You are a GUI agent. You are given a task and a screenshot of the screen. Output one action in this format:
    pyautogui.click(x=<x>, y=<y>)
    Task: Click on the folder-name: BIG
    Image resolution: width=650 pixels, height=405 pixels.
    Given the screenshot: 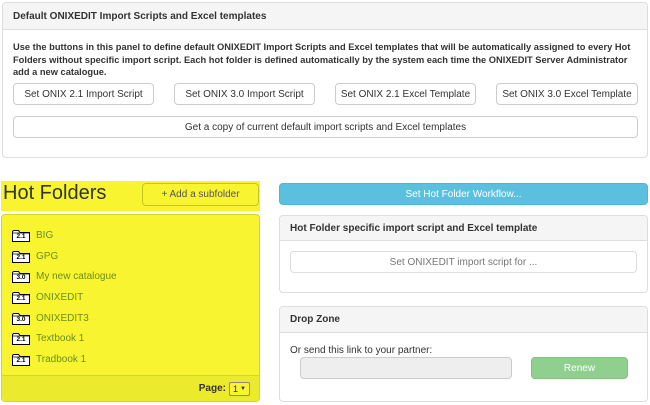 What is the action you would take?
    pyautogui.click(x=45, y=235)
    